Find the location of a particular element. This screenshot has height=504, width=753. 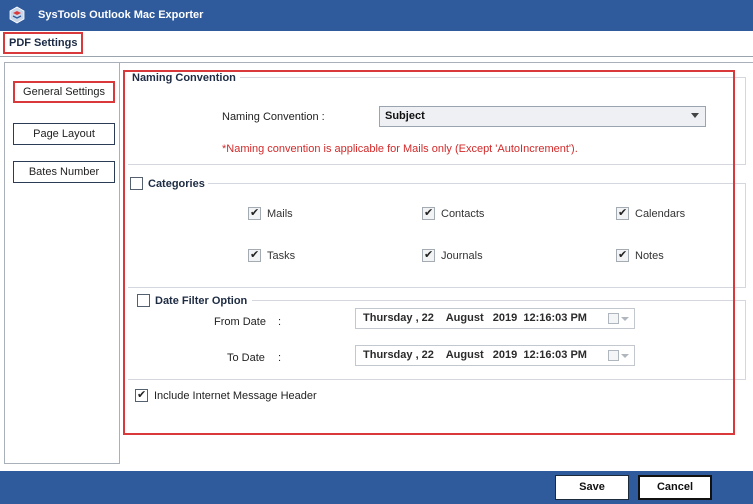

from-date-picker: Thursday , 22 August 2019 12:16:03 PM is located at coordinates (495, 318).